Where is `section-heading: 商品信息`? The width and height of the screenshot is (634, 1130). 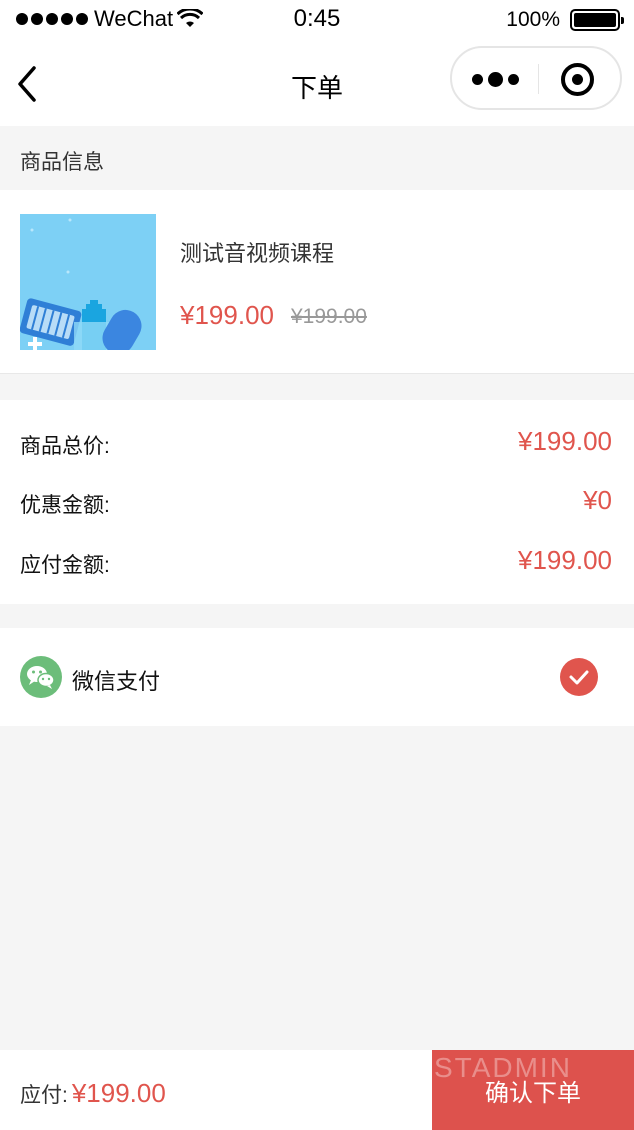
section-heading: 商品信息 is located at coordinates (62, 162).